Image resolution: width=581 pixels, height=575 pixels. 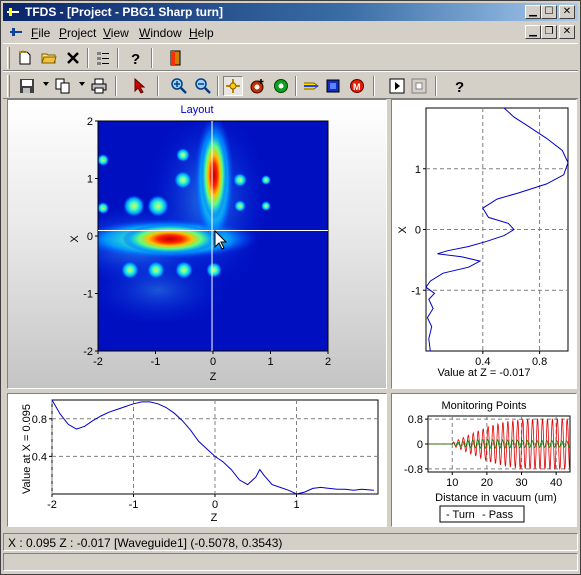 What do you see at coordinates (257, 86) in the screenshot?
I see `add-source-icon` at bounding box center [257, 86].